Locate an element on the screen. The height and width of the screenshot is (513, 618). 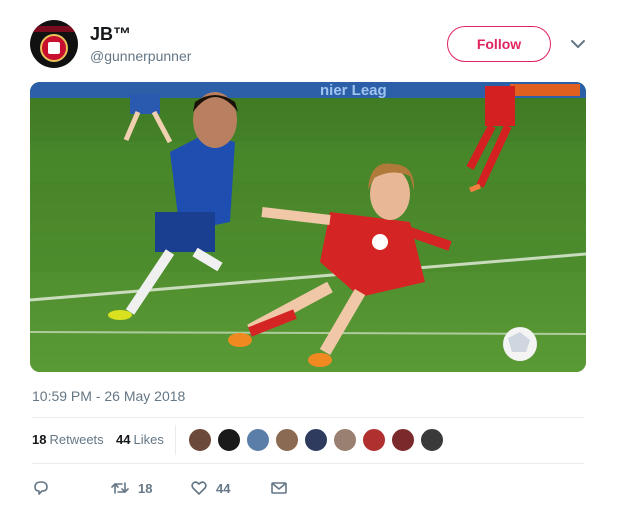
tweet-stats: 18 Retweets 44 Likes is located at coordinates (308, 440).